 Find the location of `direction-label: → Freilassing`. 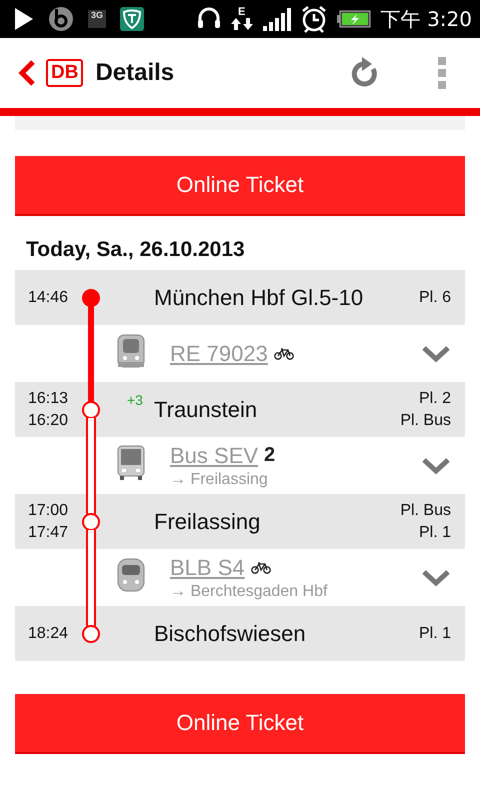

direction-label: → Freilassing is located at coordinates (219, 479).